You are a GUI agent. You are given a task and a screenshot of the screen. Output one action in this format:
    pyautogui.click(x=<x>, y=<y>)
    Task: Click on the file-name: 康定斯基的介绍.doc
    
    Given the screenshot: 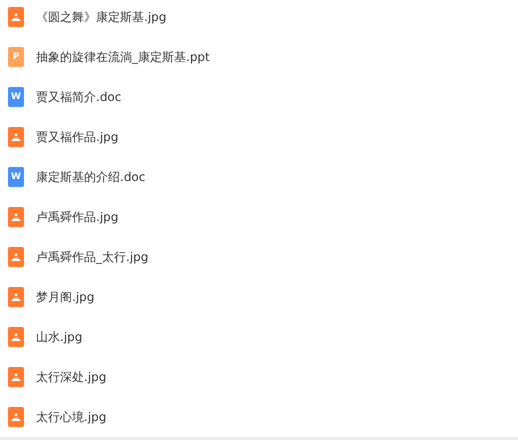 What is the action you would take?
    pyautogui.click(x=91, y=177)
    